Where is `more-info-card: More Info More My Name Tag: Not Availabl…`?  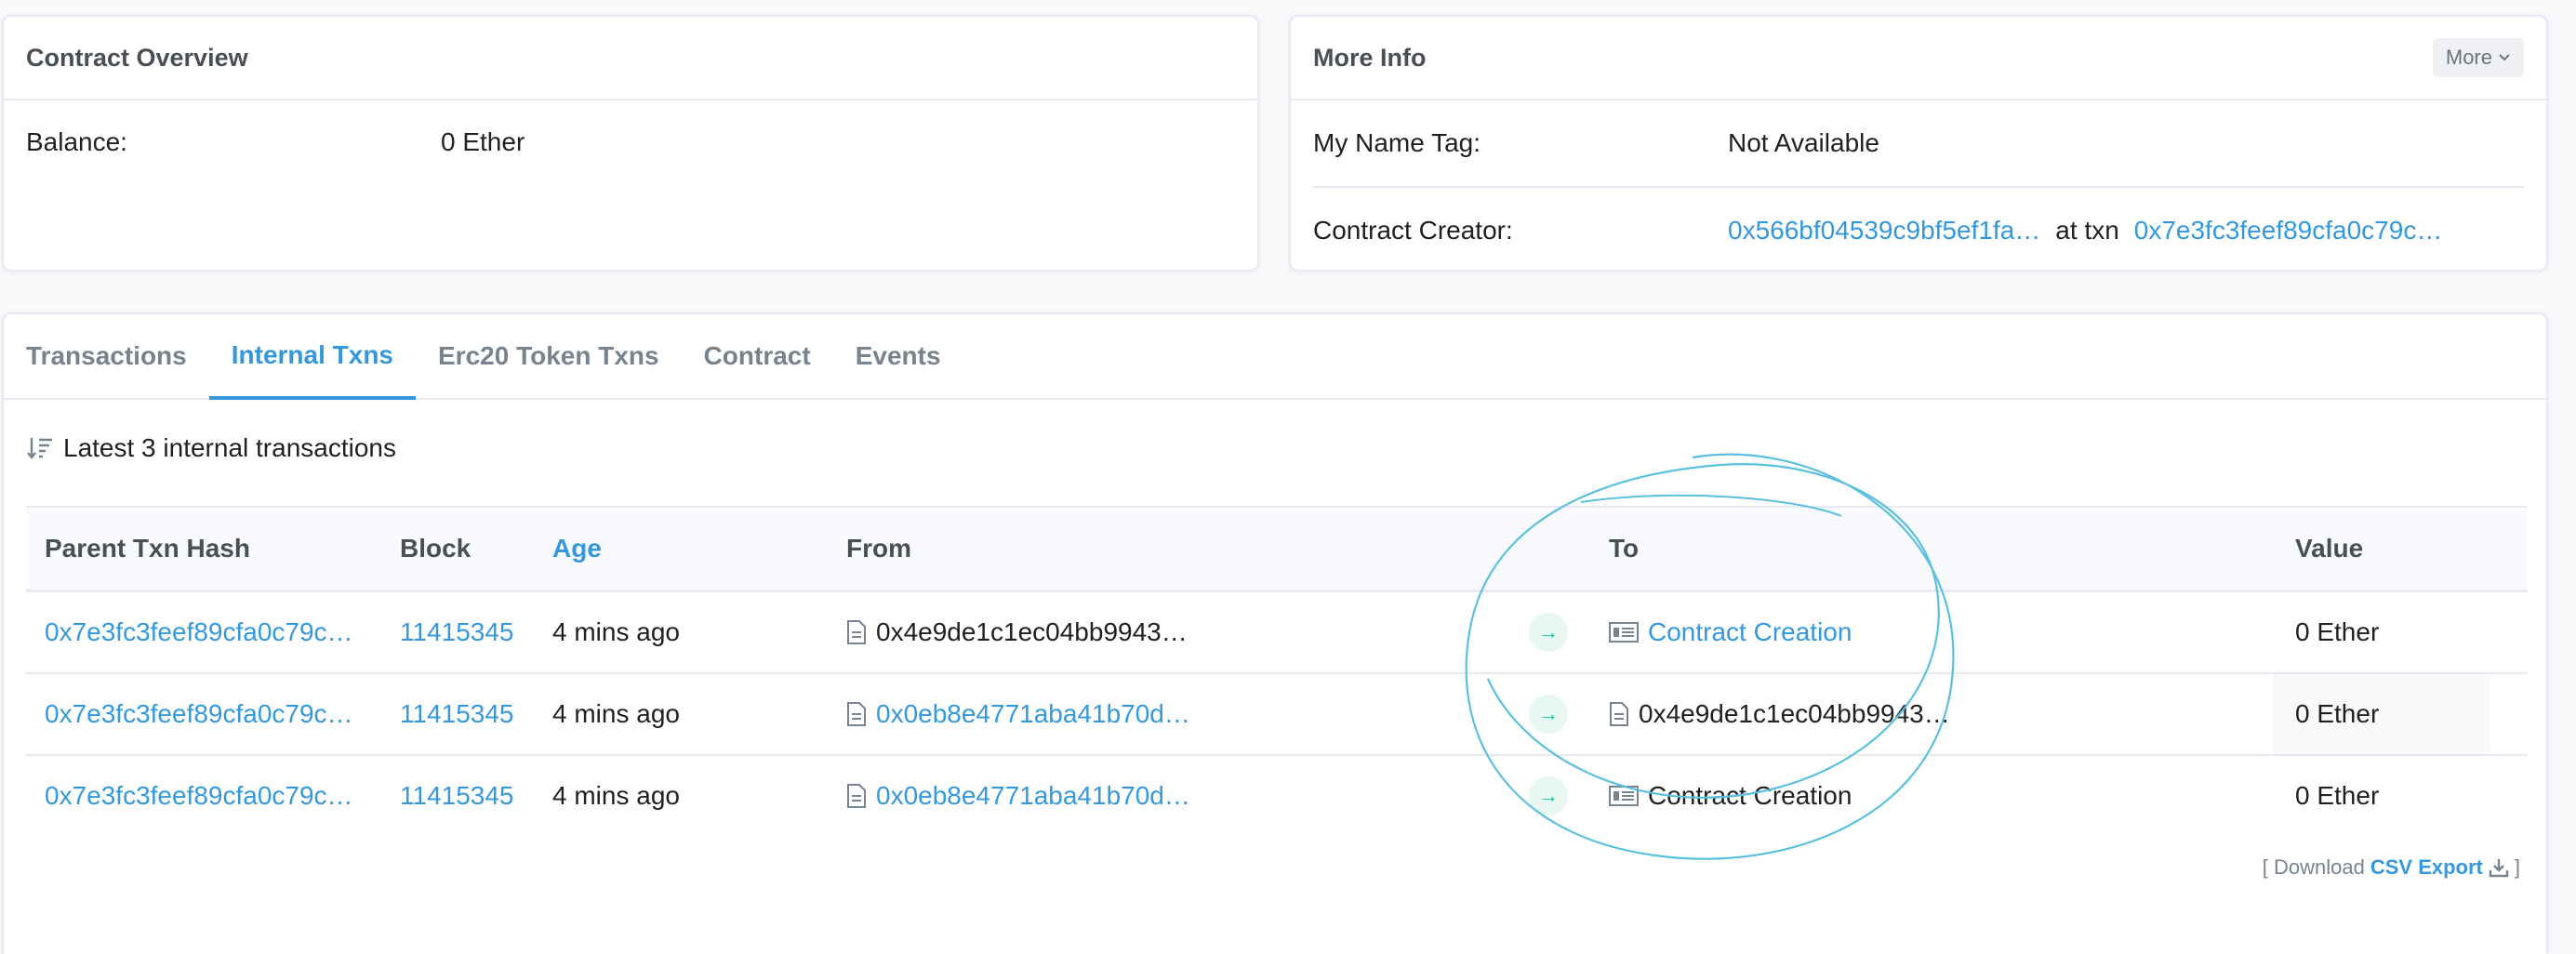 more-info-card: More Info More My Name Tag: Not Availabl… is located at coordinates (1918, 143).